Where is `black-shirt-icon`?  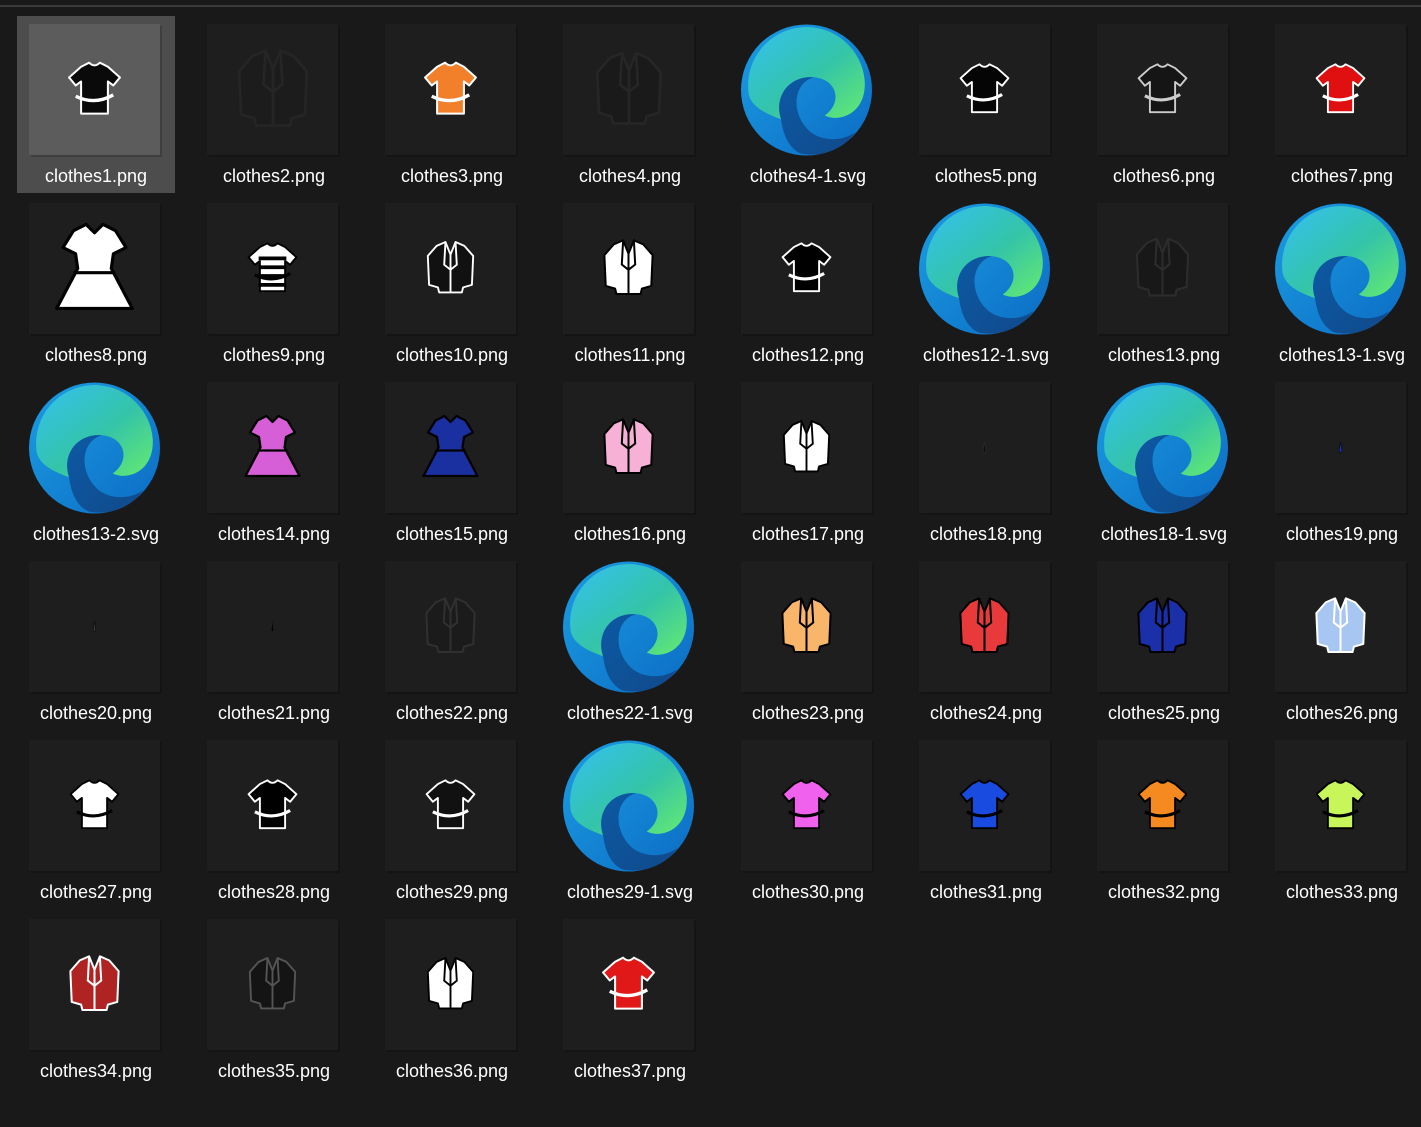 black-shirt-icon is located at coordinates (450, 804).